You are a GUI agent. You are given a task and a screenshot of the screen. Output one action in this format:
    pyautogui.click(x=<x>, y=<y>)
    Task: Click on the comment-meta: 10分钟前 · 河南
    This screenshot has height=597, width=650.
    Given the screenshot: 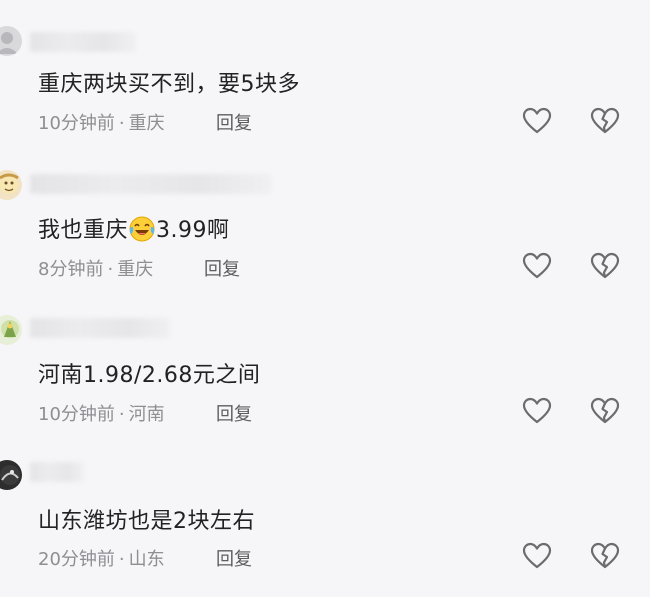 What is the action you would take?
    pyautogui.click(x=101, y=413)
    